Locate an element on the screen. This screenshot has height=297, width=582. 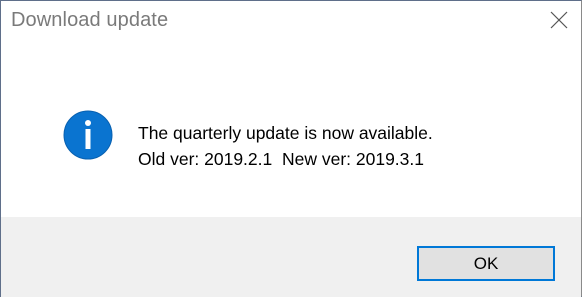
dialog-title: Download update is located at coordinates (90, 20).